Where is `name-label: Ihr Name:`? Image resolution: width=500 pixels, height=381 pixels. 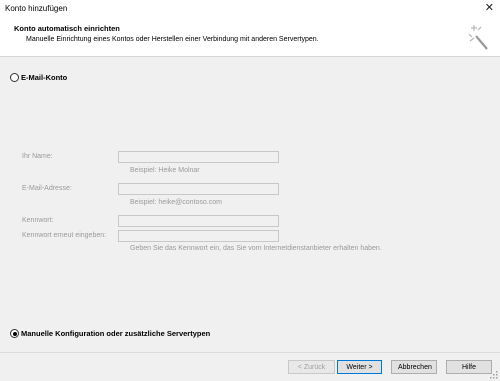 name-label: Ihr Name: is located at coordinates (37, 156).